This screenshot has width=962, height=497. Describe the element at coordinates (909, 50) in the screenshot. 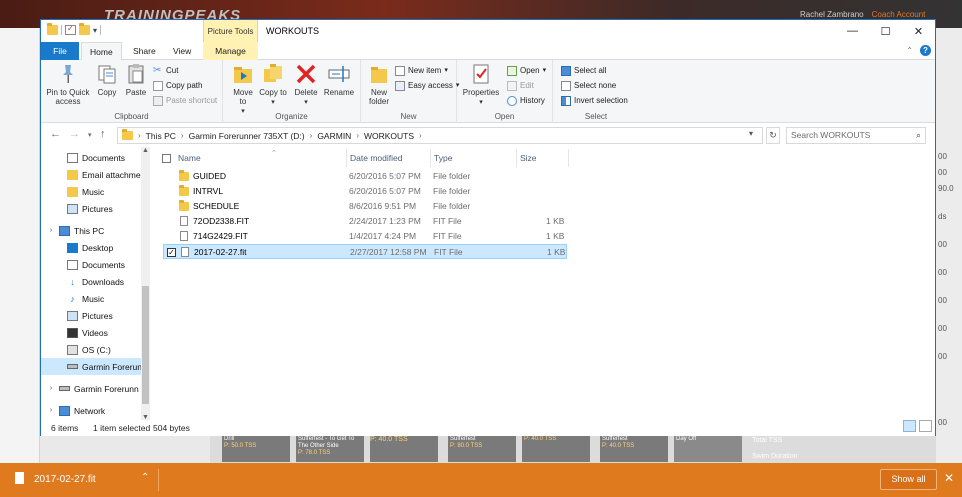

I see `ribbon-collapse-icon: ⌃` at that location.